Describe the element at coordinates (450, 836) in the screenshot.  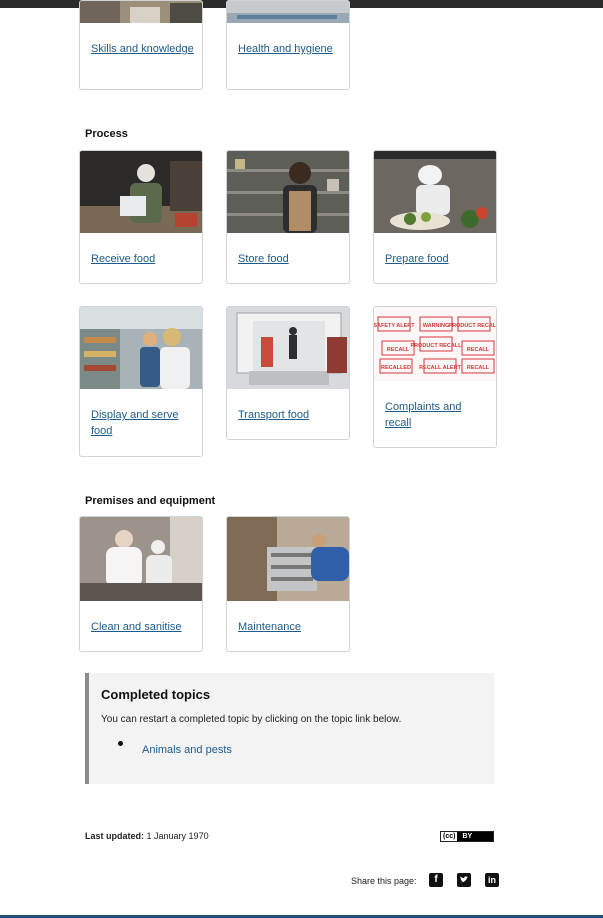
I see `cc-icon: (cc)` at that location.